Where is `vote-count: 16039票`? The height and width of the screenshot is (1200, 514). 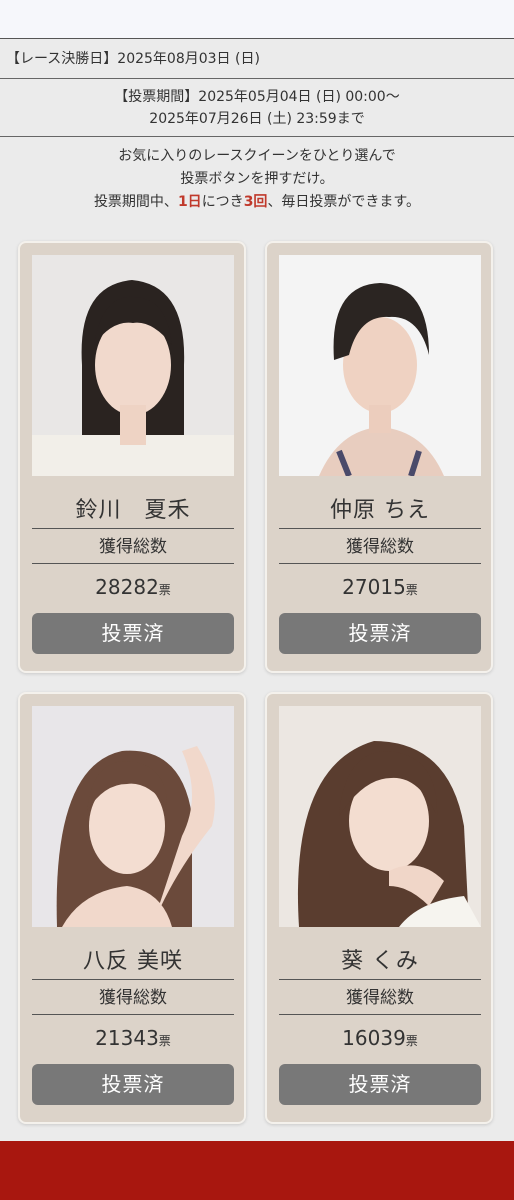
vote-count: 16039票 is located at coordinates (380, 1038).